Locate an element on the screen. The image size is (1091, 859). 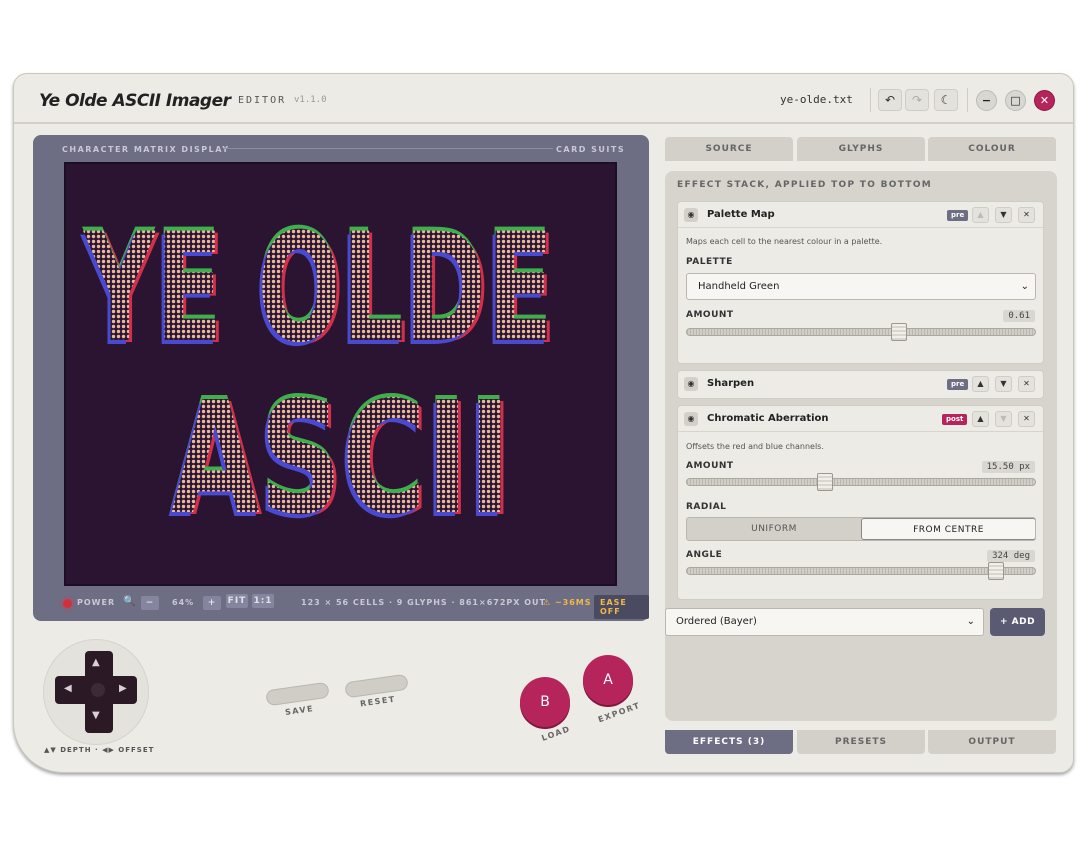
dpad-left-icon: ◀ is located at coordinates (68, 688).